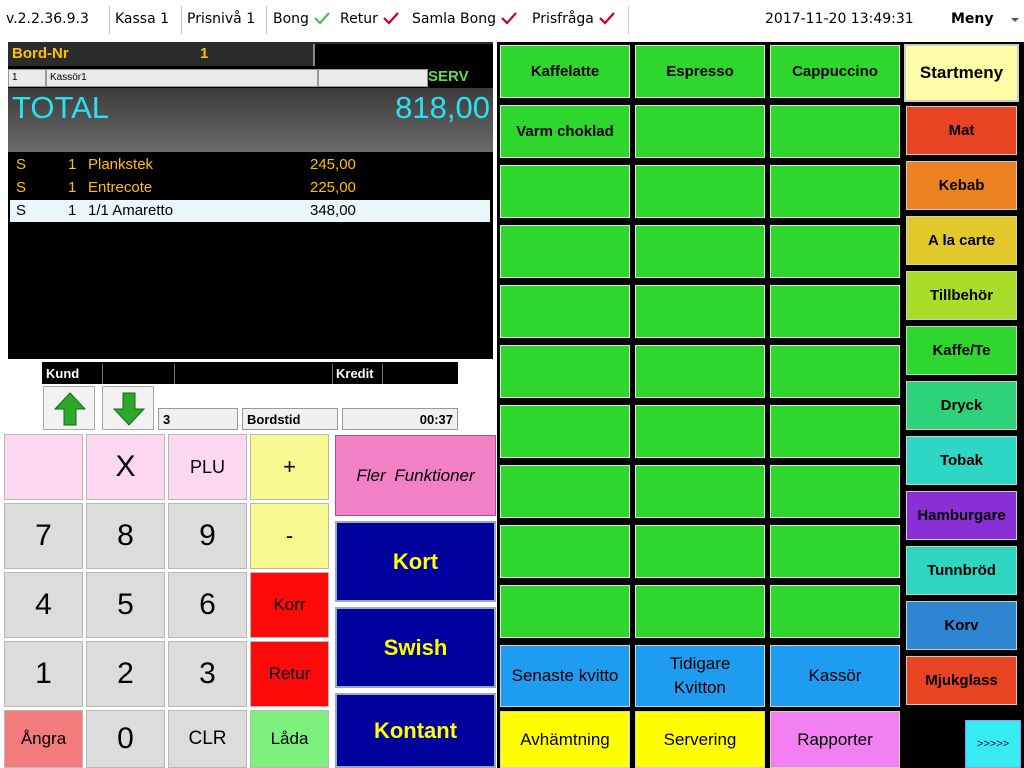 The width and height of the screenshot is (1024, 768). Describe the element at coordinates (289, 467) in the screenshot. I see `plus-button: +` at that location.